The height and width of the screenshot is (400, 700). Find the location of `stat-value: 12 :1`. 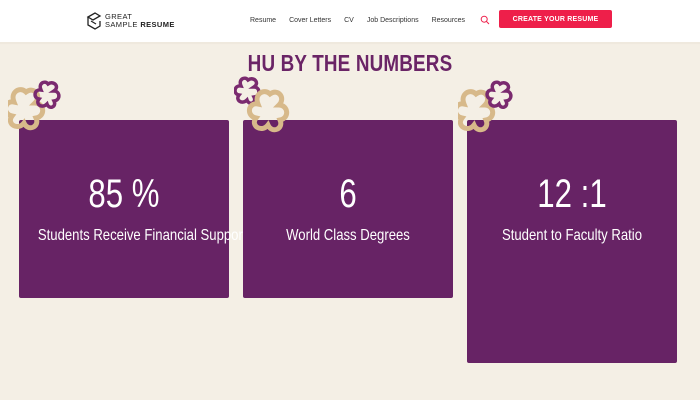

stat-value: 12 :1 is located at coordinates (572, 194).